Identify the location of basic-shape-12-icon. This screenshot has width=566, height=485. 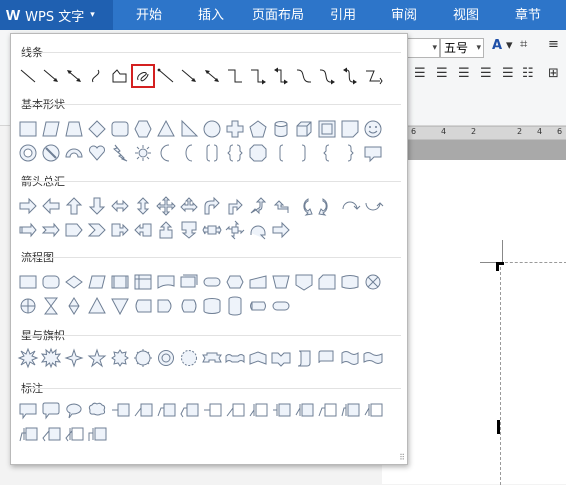
(281, 129).